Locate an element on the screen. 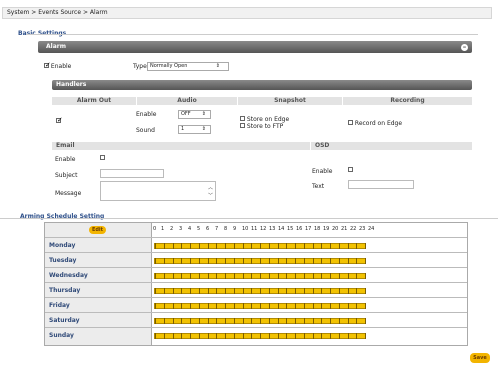 The image size is (498, 385). schedule-row: Monday is located at coordinates (256, 245).